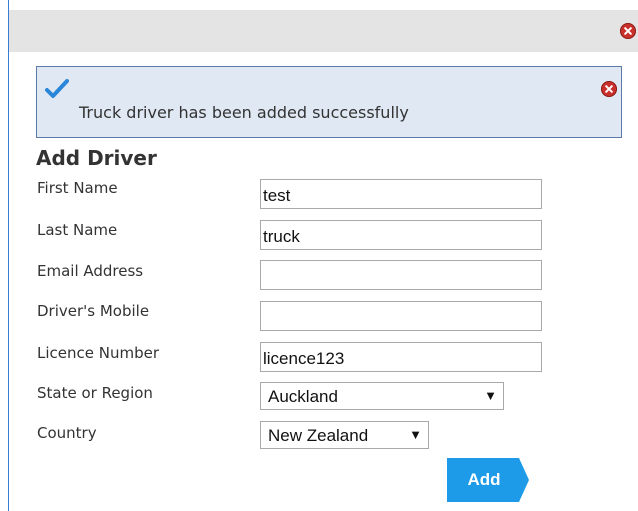  What do you see at coordinates (401, 194) in the screenshot?
I see `first-name-input: test` at bounding box center [401, 194].